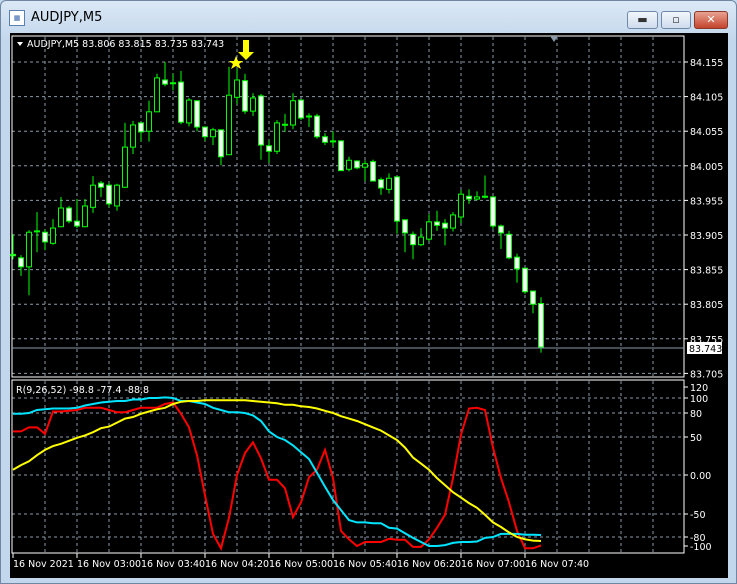 Image resolution: width=737 pixels, height=584 pixels. Describe the element at coordinates (701, 547) in the screenshot. I see `indicator-tick-label: -100` at that location.